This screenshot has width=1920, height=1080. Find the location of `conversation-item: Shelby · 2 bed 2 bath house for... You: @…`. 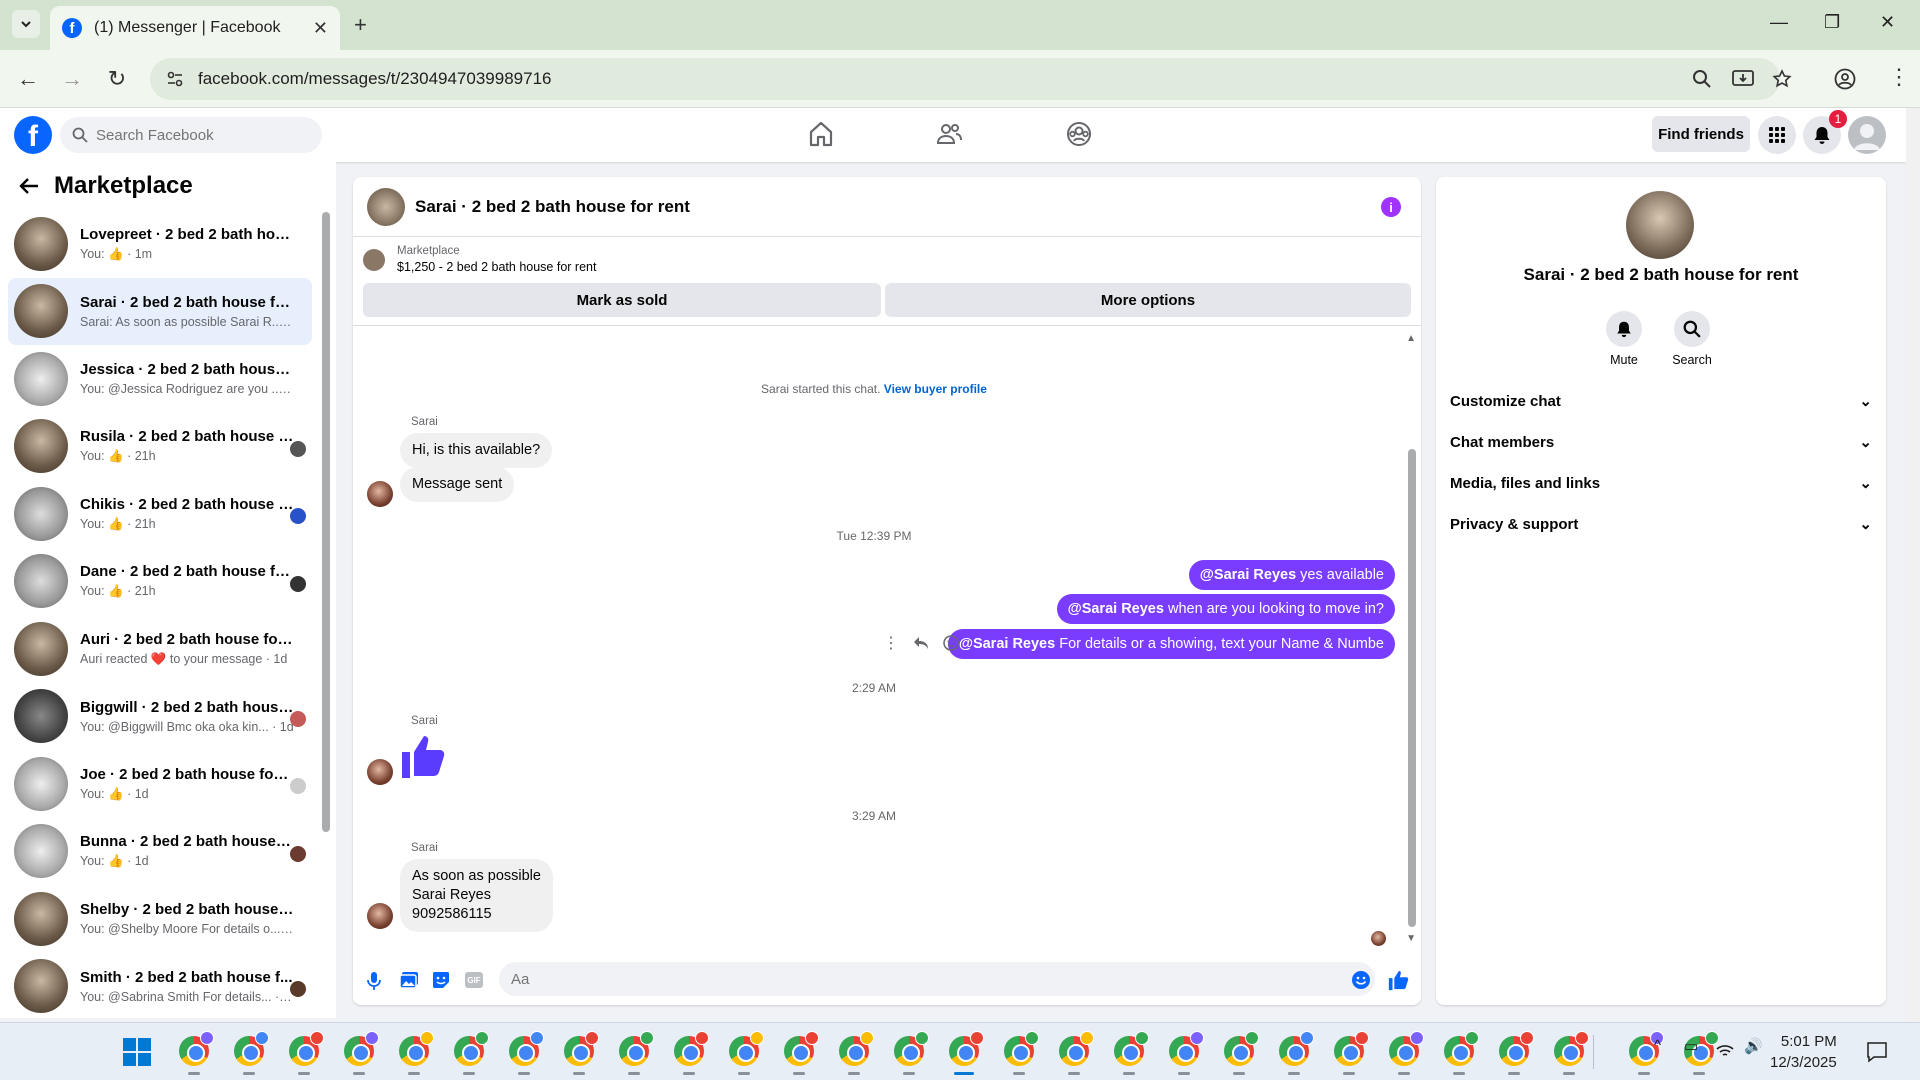

conversation-item: Shelby · 2 bed 2 bath house for... You: @… is located at coordinates (160, 919).